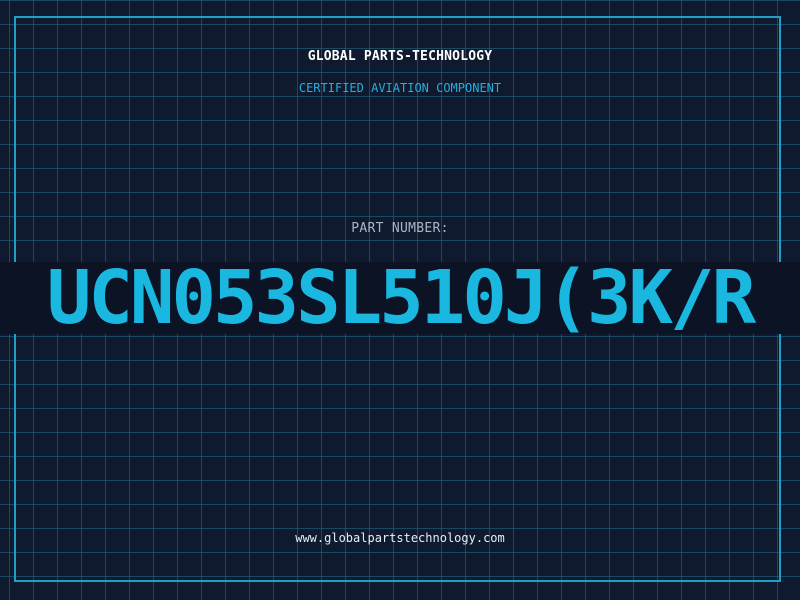 The width and height of the screenshot is (800, 600). Describe the element at coordinates (400, 538) in the screenshot. I see `website-url: www.globalpartstechnology.com` at that location.